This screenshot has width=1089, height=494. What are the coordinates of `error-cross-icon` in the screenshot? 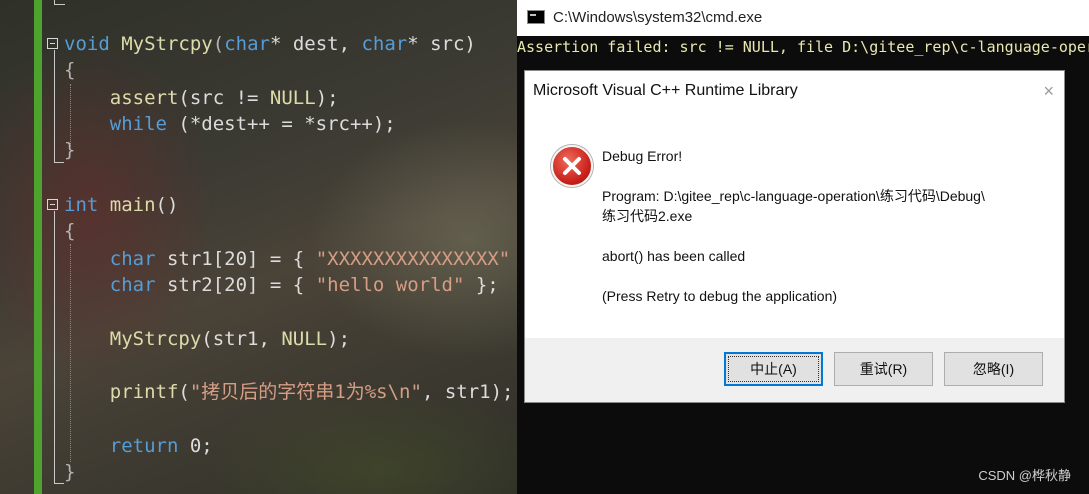 It's located at (572, 166).